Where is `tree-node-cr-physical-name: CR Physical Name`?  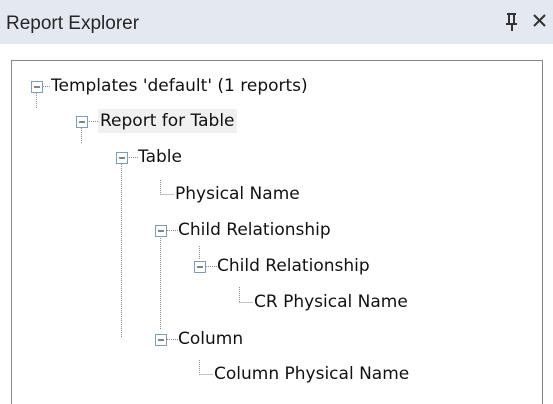
tree-node-cr-physical-name: CR Physical Name is located at coordinates (331, 302).